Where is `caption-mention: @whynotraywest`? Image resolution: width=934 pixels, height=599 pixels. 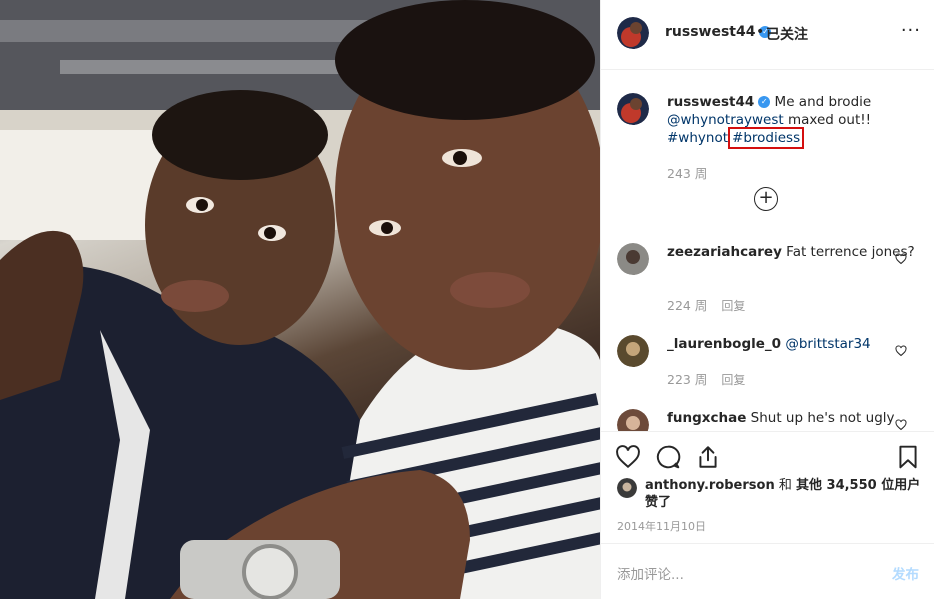 caption-mention: @whynotraywest is located at coordinates (725, 120).